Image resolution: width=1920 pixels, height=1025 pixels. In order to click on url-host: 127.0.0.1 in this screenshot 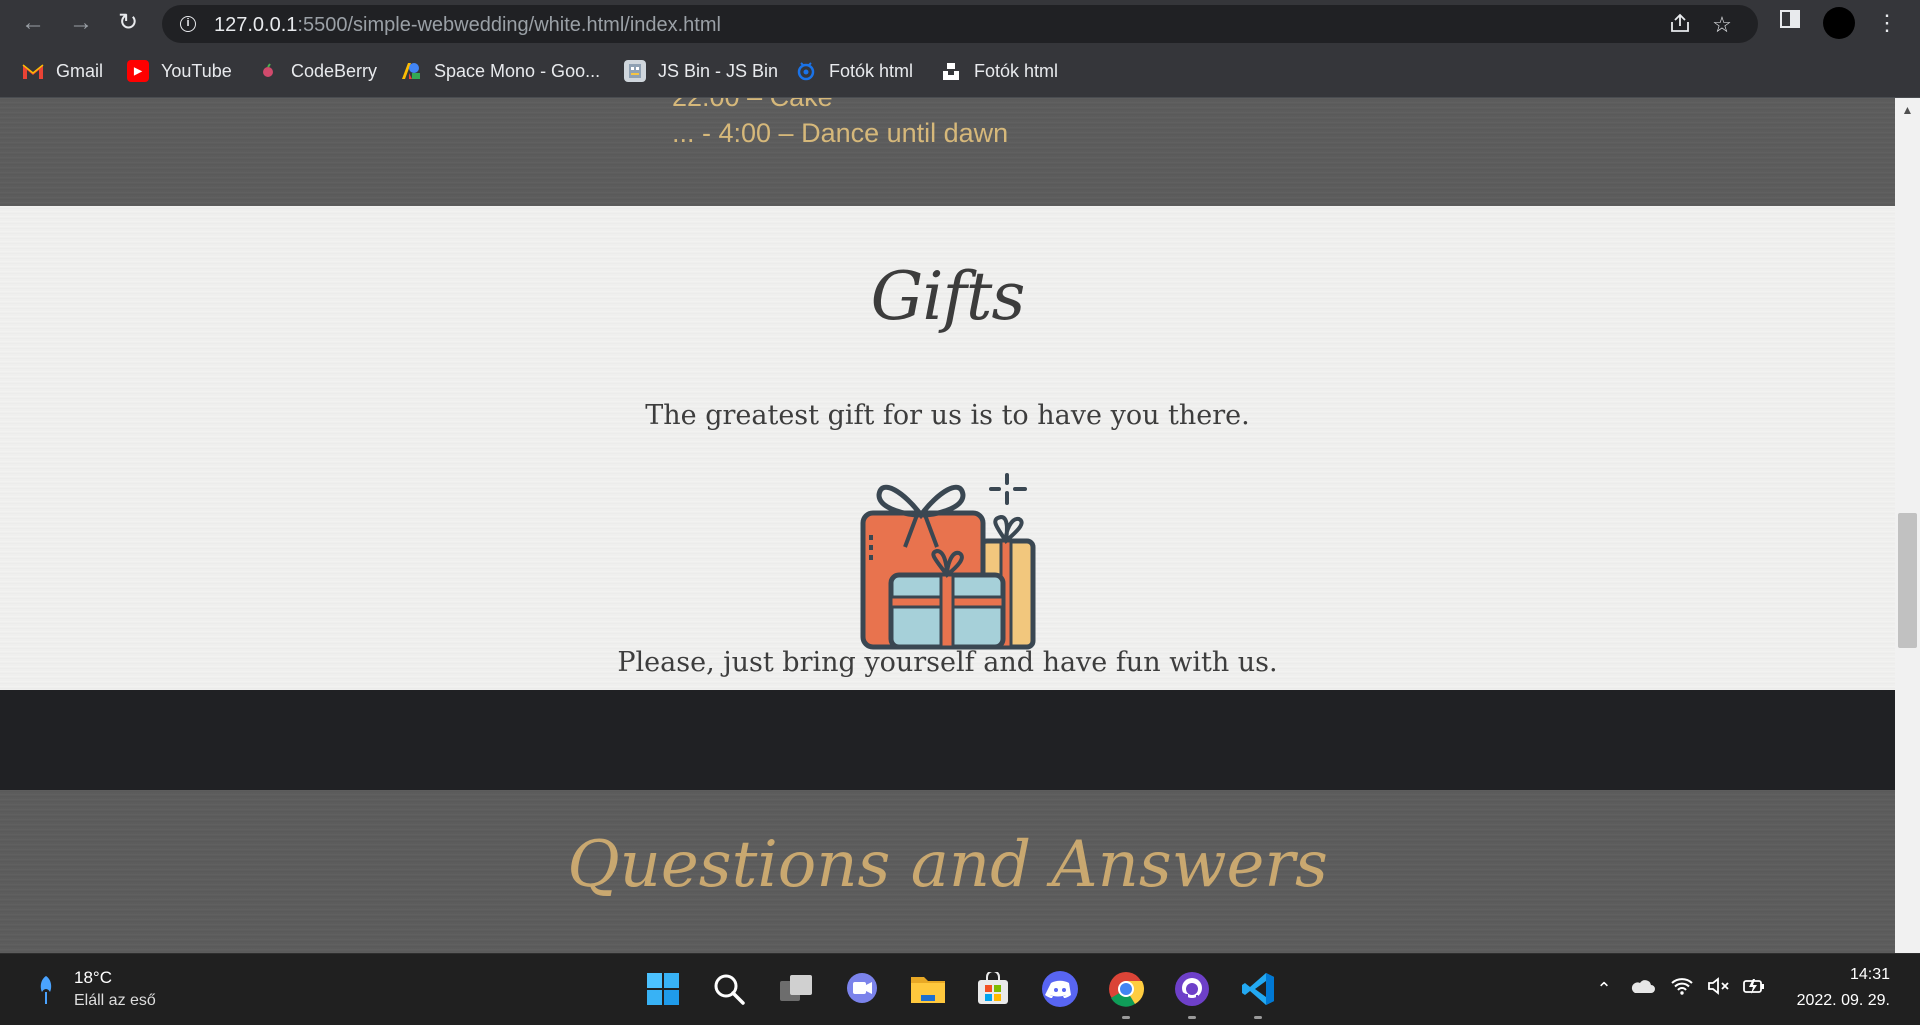, I will do `click(256, 25)`.